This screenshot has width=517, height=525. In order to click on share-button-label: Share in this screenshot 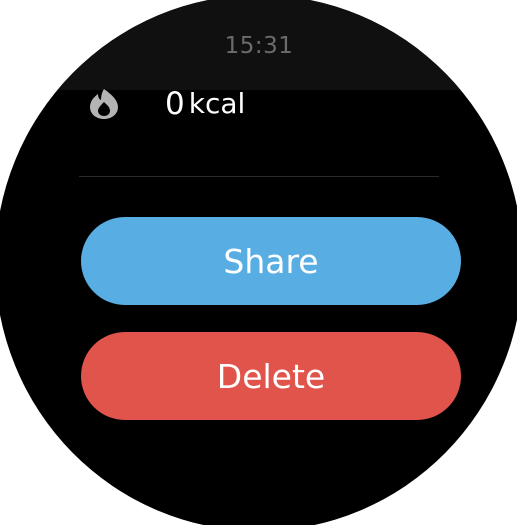, I will do `click(271, 261)`.